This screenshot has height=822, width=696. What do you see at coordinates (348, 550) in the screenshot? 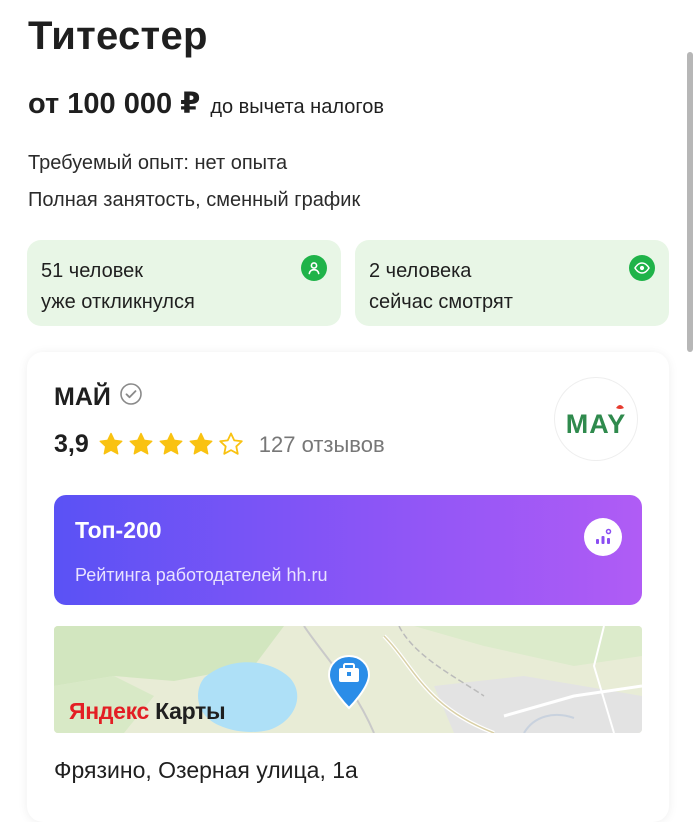
I see `top-employer-banner: Топ-200 Рейтинга работодателей hh.ru` at bounding box center [348, 550].